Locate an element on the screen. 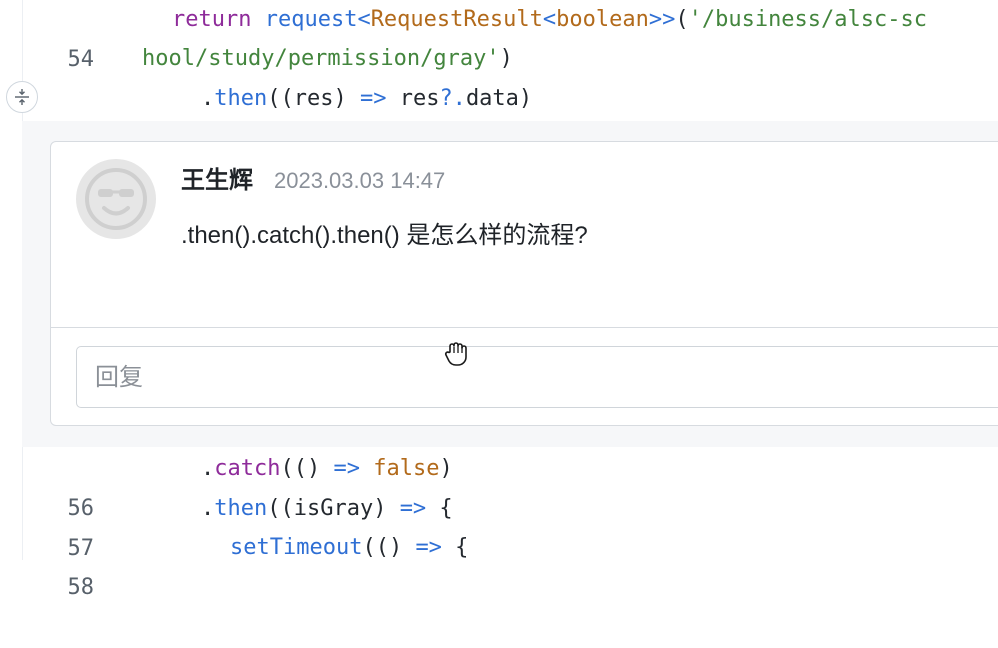  code-token: catch is located at coordinates (247, 468).